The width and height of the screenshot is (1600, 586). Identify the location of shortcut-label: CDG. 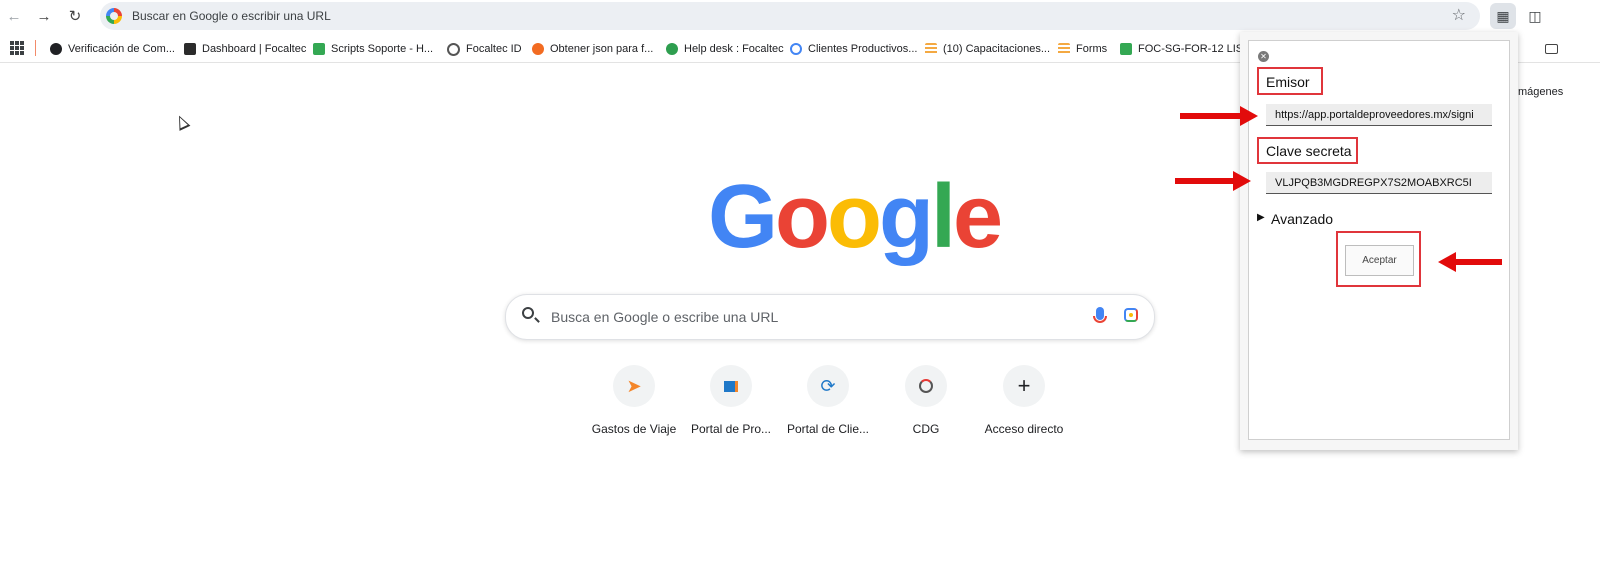
(926, 429).